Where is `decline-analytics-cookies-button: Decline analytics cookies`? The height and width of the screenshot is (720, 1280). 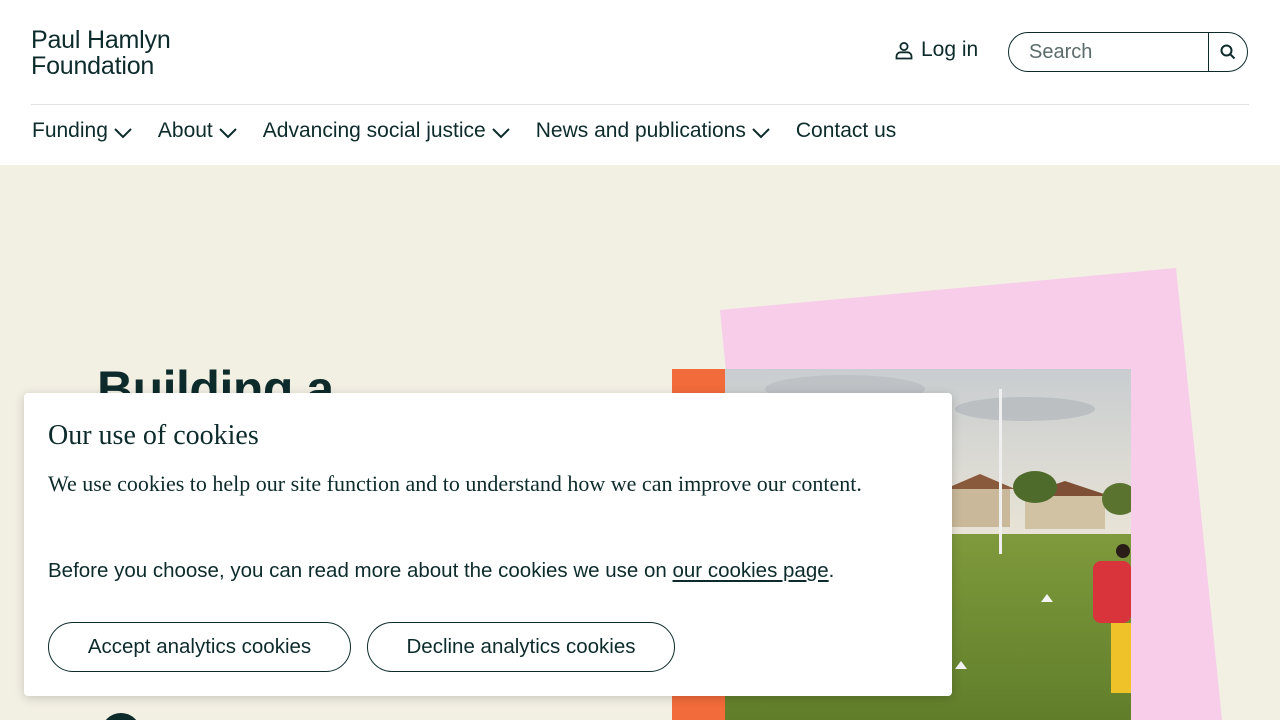
decline-analytics-cookies-button: Decline analytics cookies is located at coordinates (521, 647).